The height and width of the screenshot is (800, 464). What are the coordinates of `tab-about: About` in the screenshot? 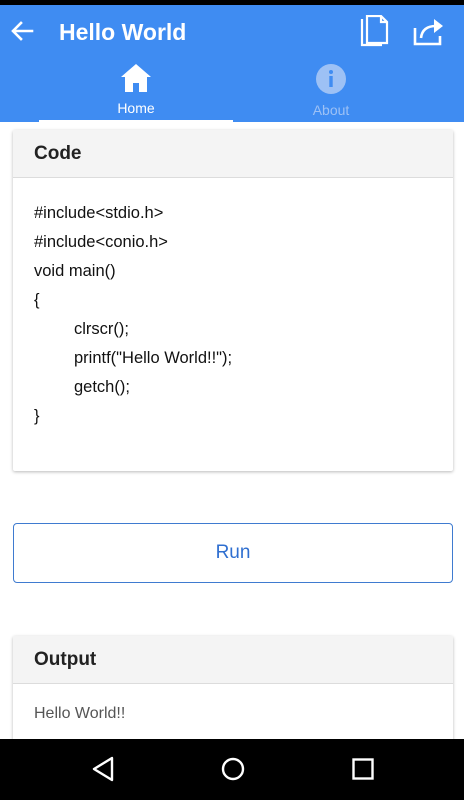 It's located at (331, 92).